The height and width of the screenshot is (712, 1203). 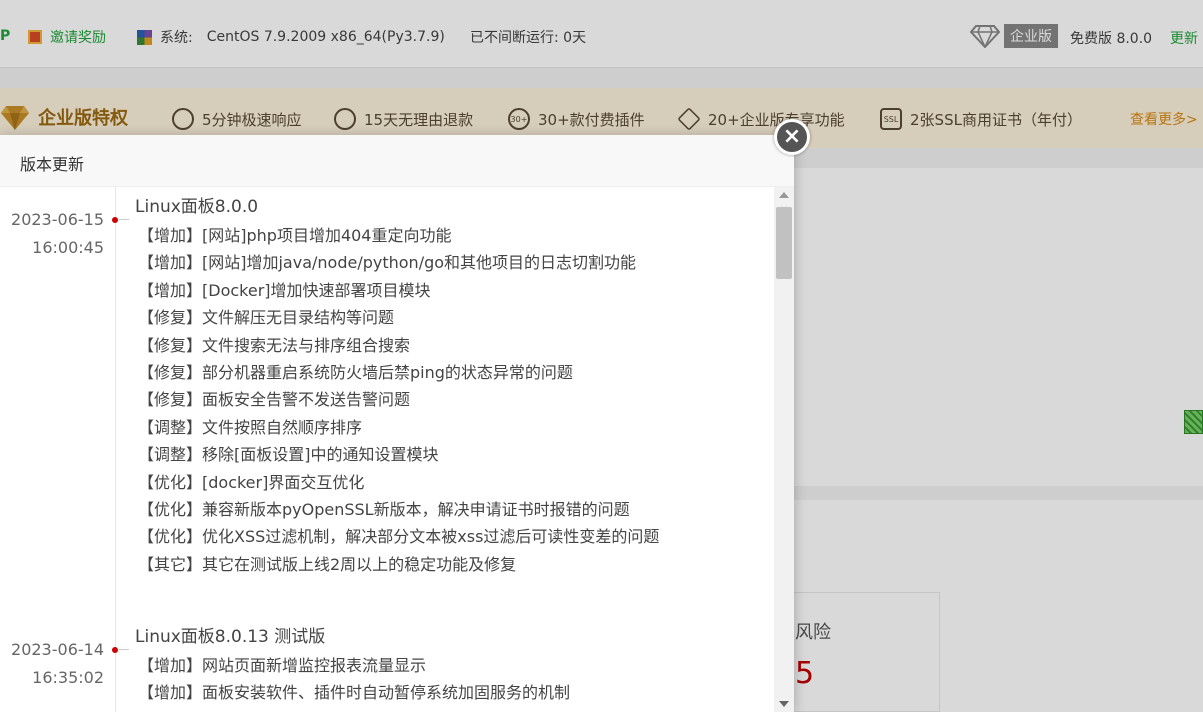 What do you see at coordinates (115, 449) in the screenshot?
I see `timeline-line` at bounding box center [115, 449].